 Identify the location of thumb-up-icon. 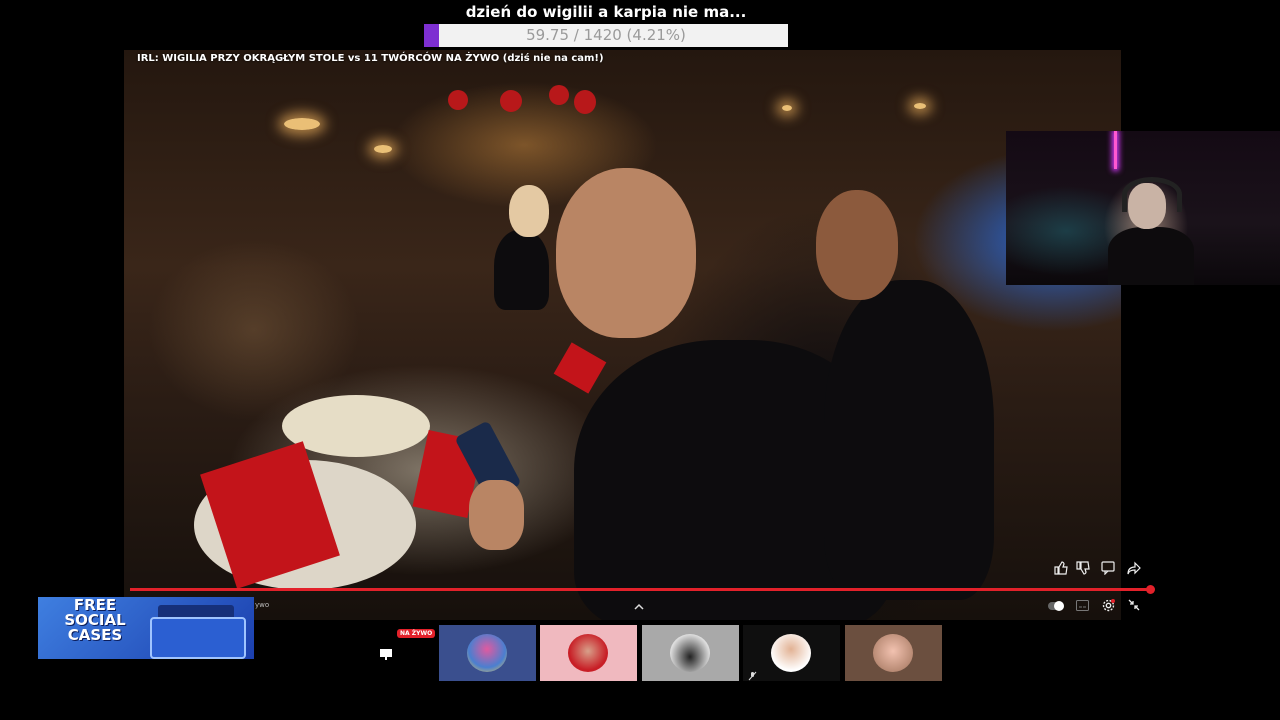
(1061, 568).